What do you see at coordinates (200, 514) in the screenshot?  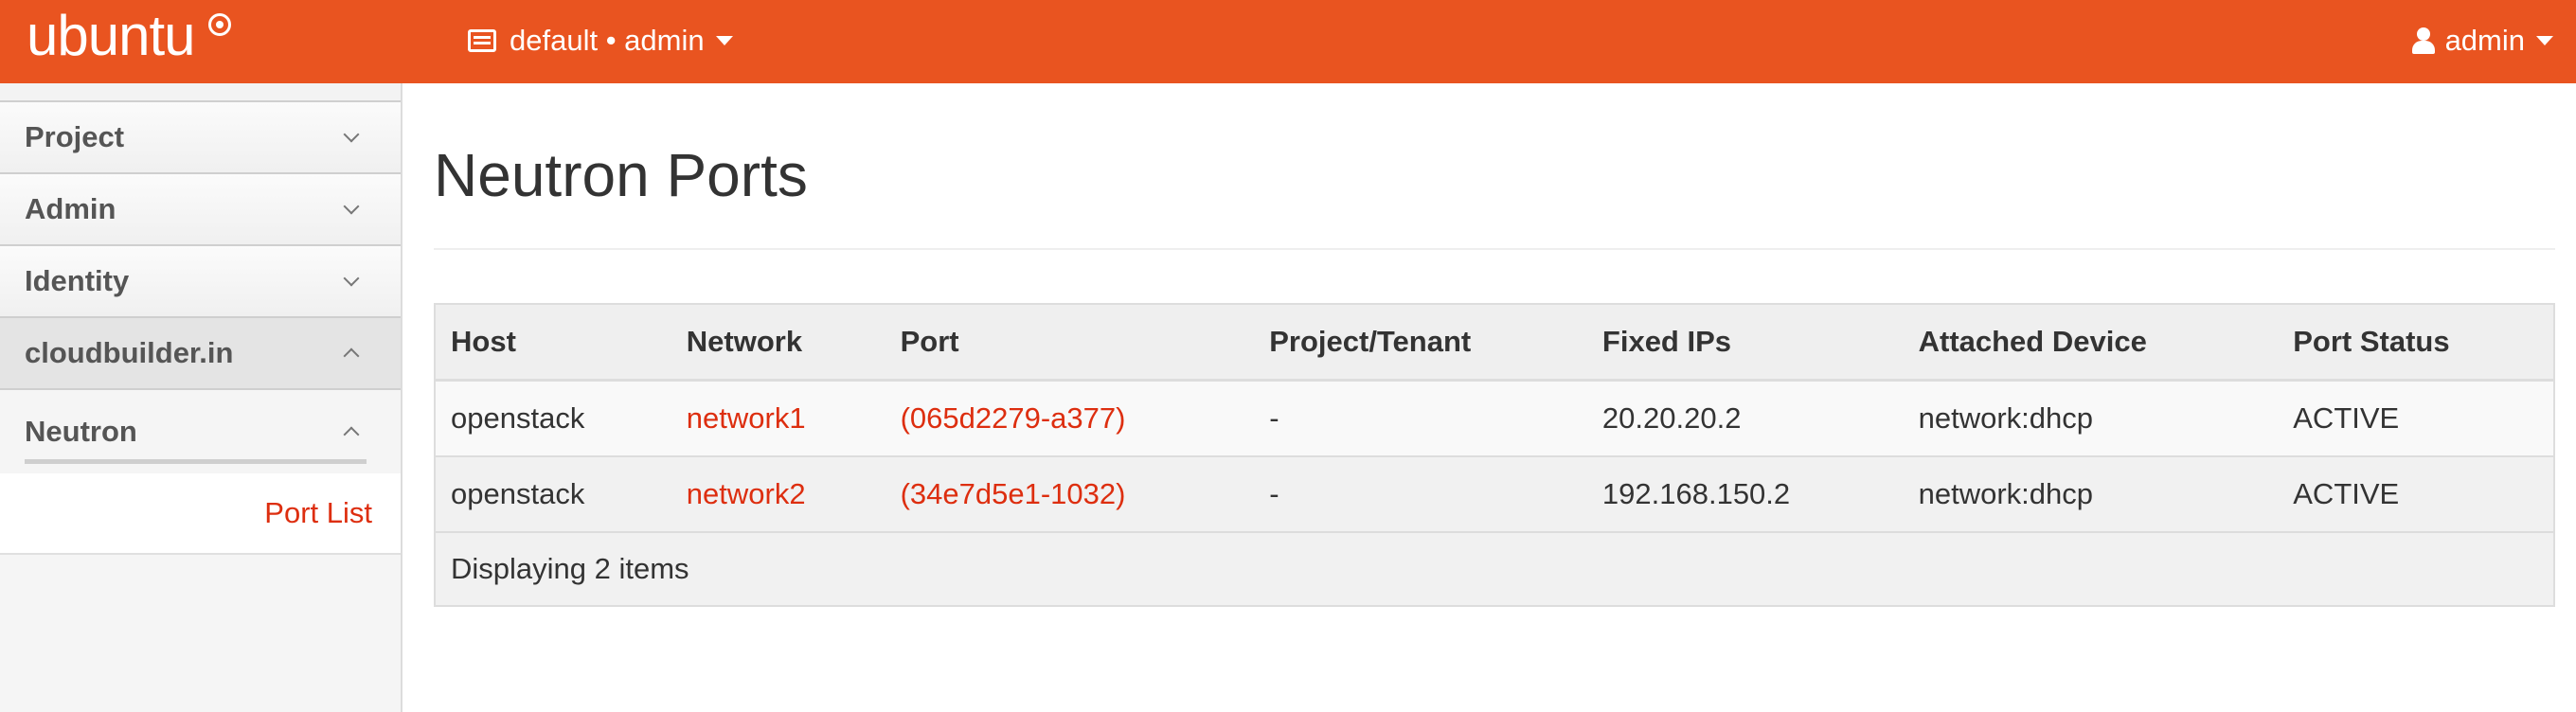 I see `sidebar-link-port-list: Port List` at bounding box center [200, 514].